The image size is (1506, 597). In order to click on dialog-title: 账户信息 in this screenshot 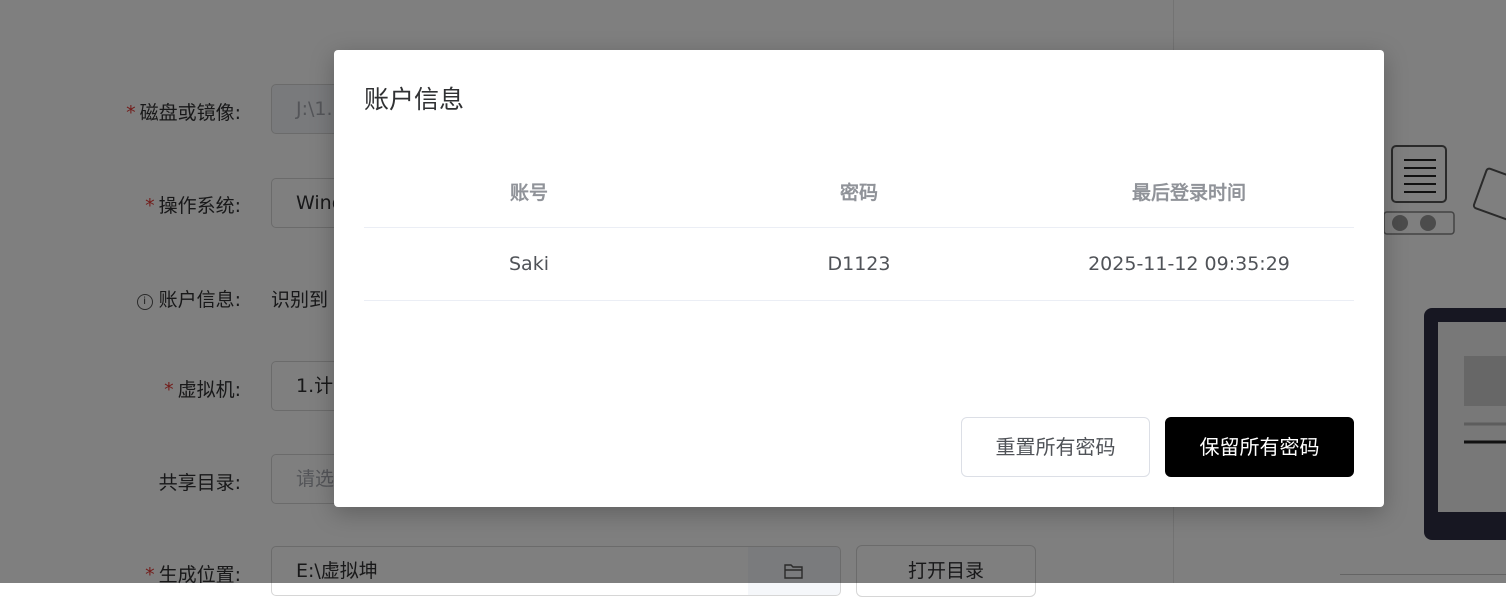, I will do `click(414, 99)`.